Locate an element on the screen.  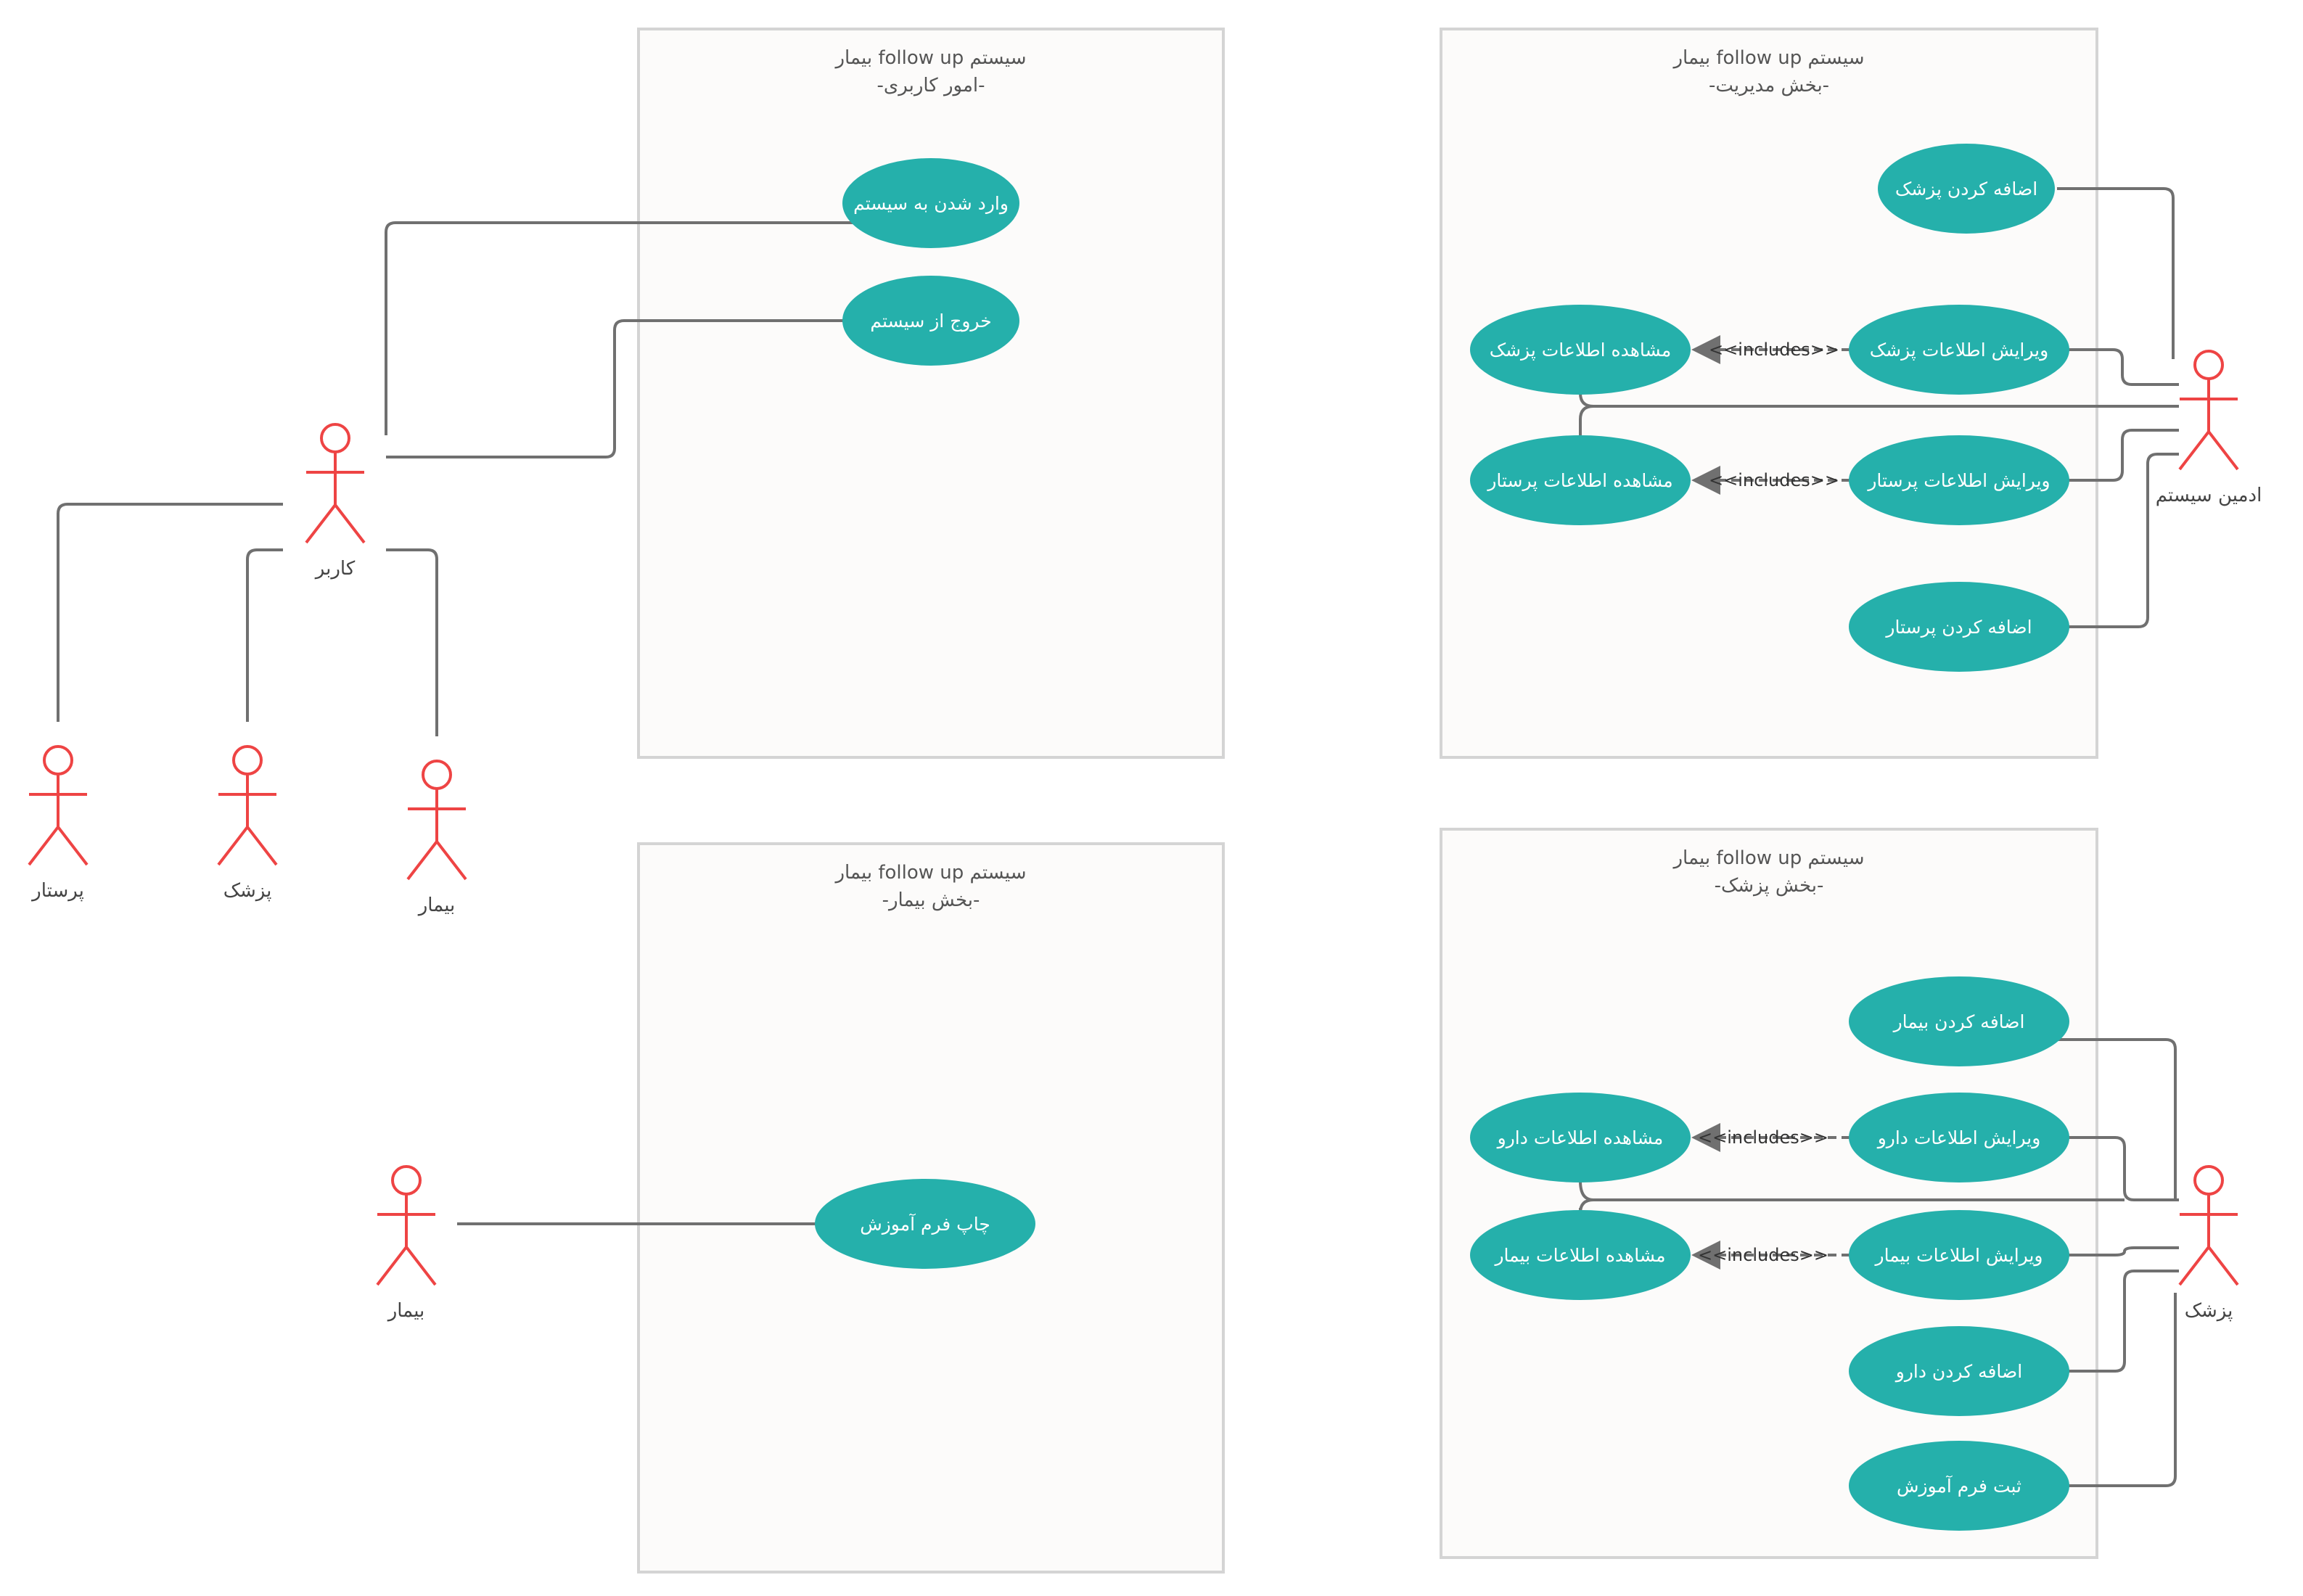
actor-nurse: پرستار is located at coordinates (58, 824).